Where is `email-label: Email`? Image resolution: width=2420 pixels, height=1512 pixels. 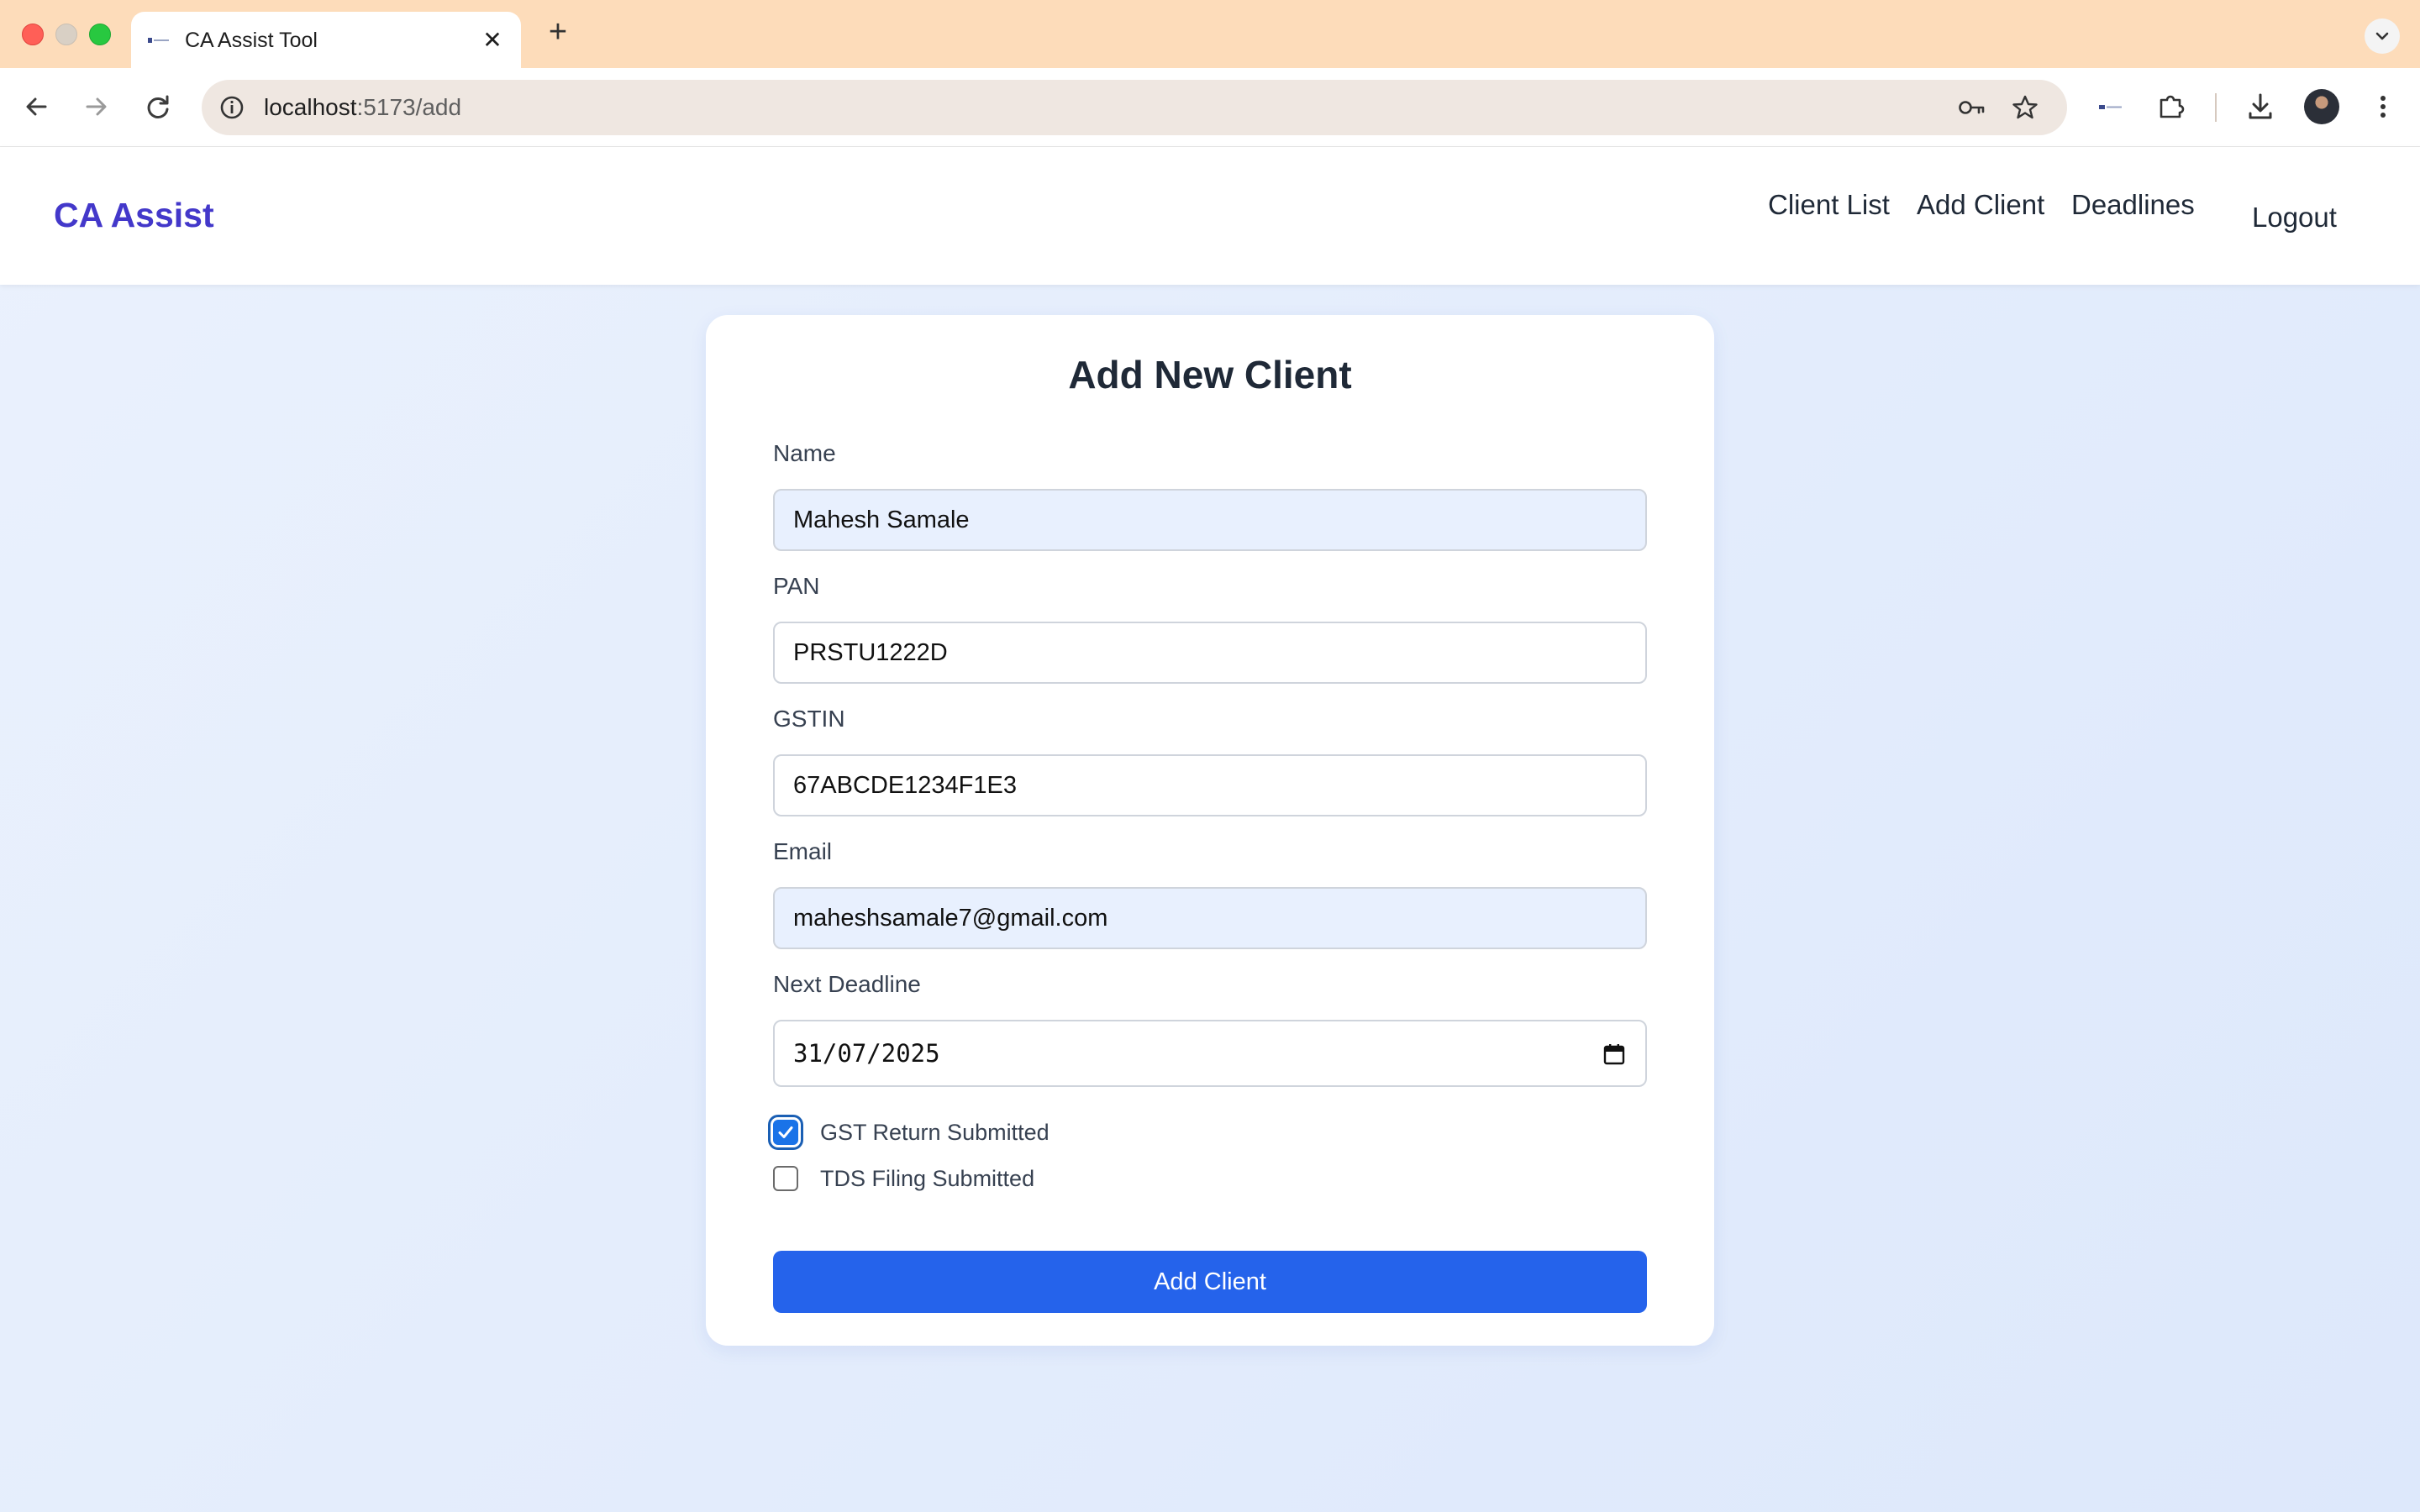
email-label: Email is located at coordinates (803, 851).